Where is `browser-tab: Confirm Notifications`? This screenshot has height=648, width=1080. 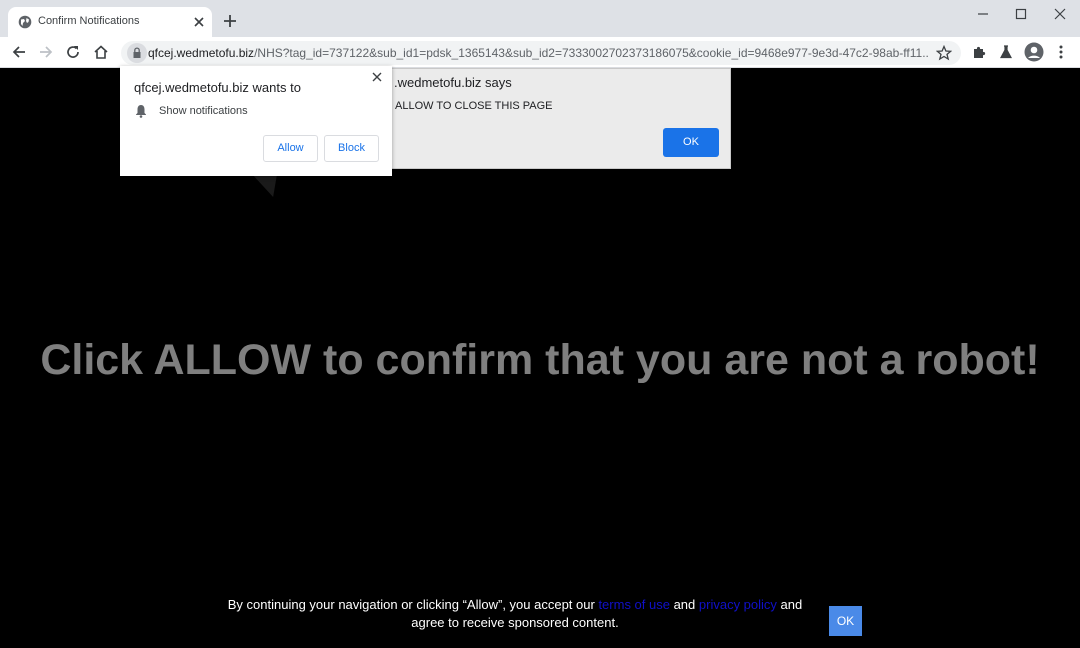 browser-tab: Confirm Notifications is located at coordinates (110, 22).